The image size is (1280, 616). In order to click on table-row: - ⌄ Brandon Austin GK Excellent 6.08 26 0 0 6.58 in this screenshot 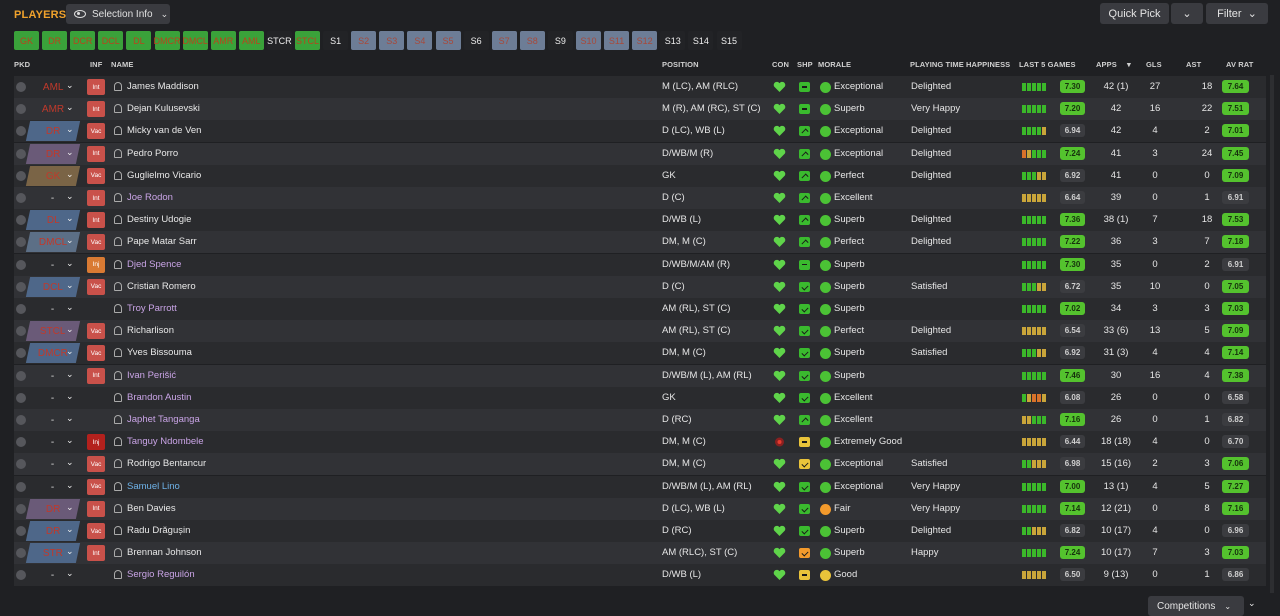, I will do `click(640, 397)`.